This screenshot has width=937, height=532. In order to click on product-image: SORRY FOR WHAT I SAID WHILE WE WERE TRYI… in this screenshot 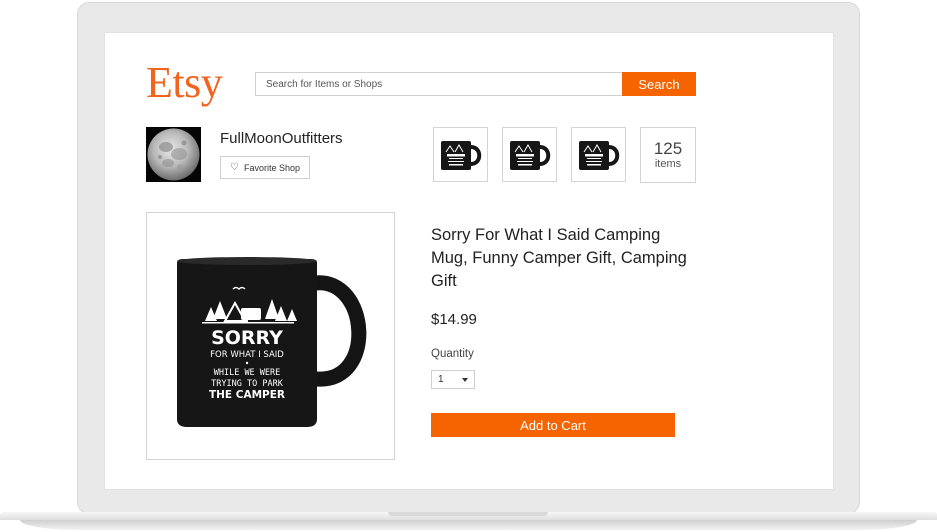, I will do `click(270, 336)`.